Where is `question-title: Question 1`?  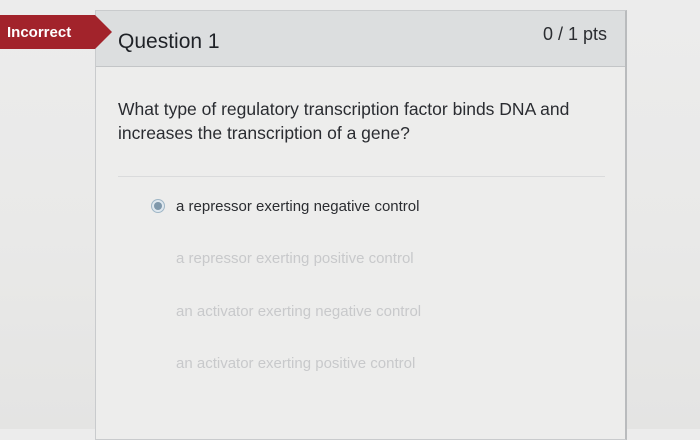 question-title: Question 1 is located at coordinates (169, 41).